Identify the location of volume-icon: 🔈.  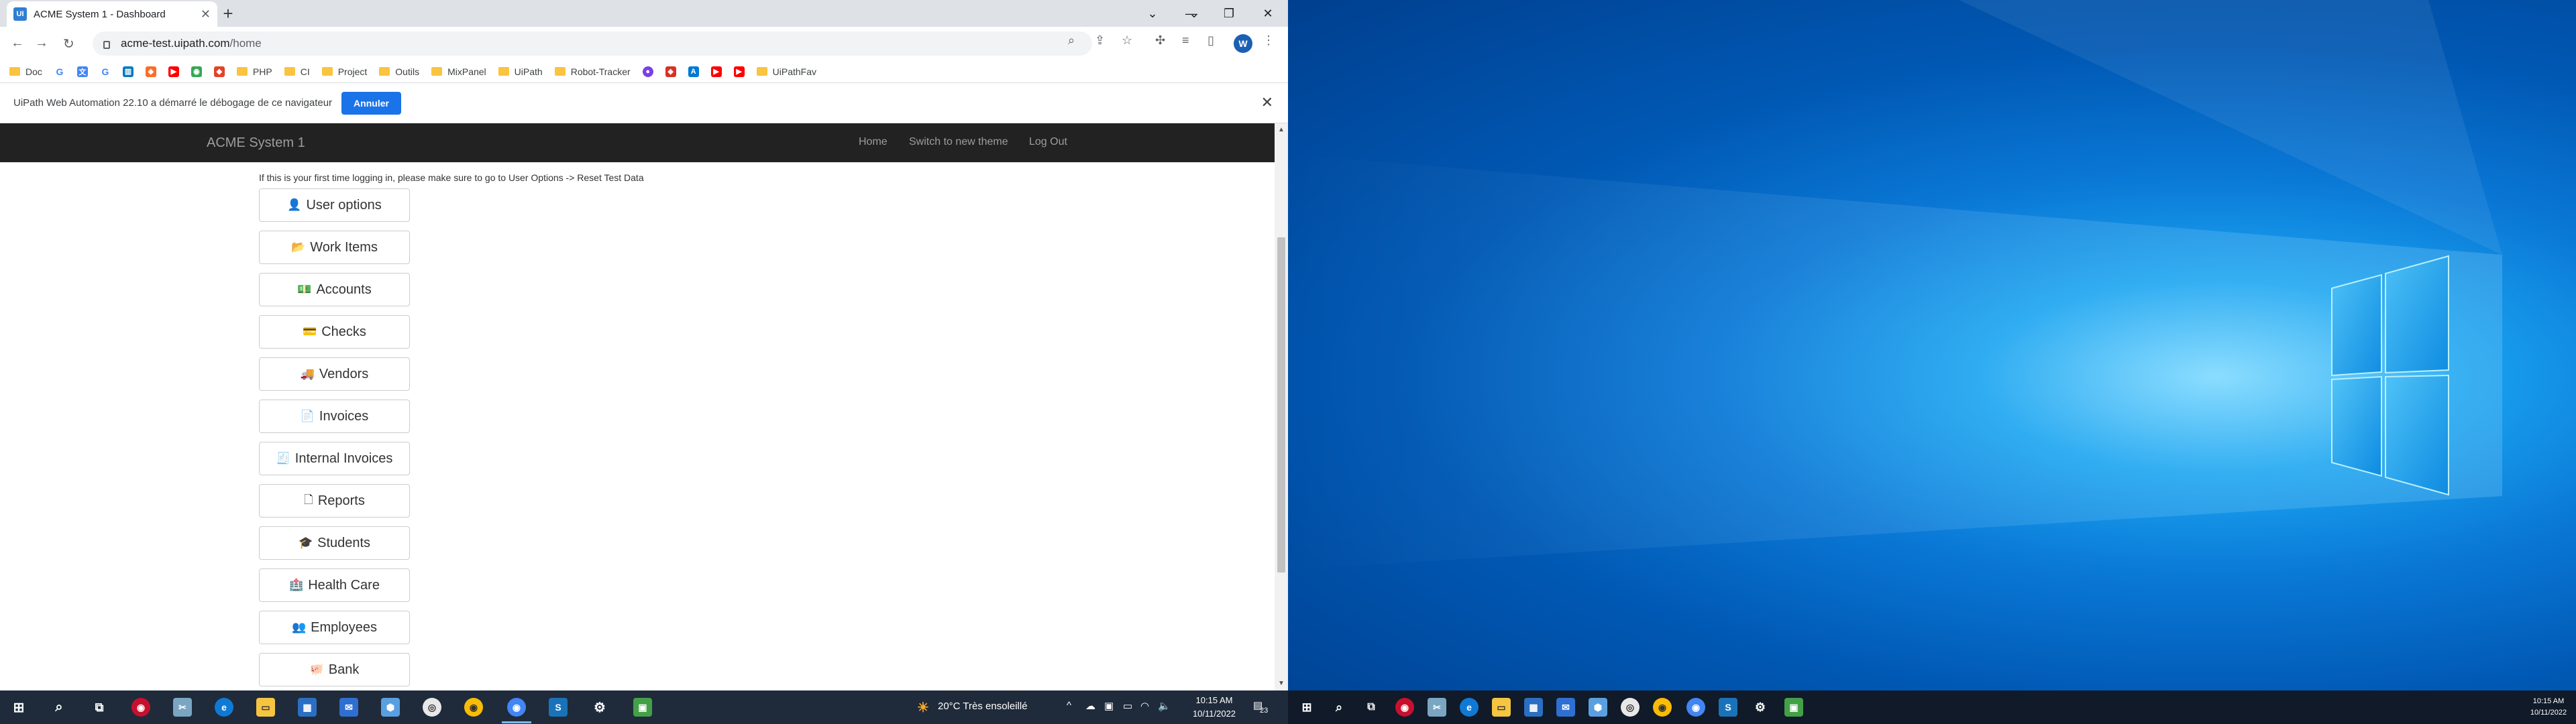
(1164, 706).